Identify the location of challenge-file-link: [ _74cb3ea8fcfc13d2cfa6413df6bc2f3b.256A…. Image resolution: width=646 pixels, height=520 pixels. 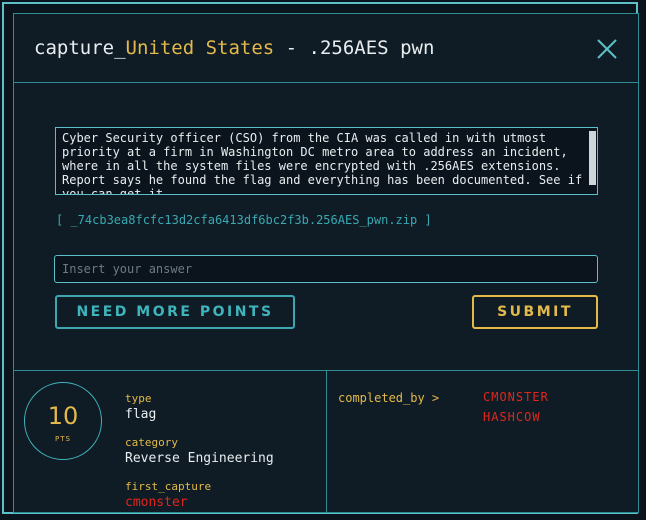
(244, 220).